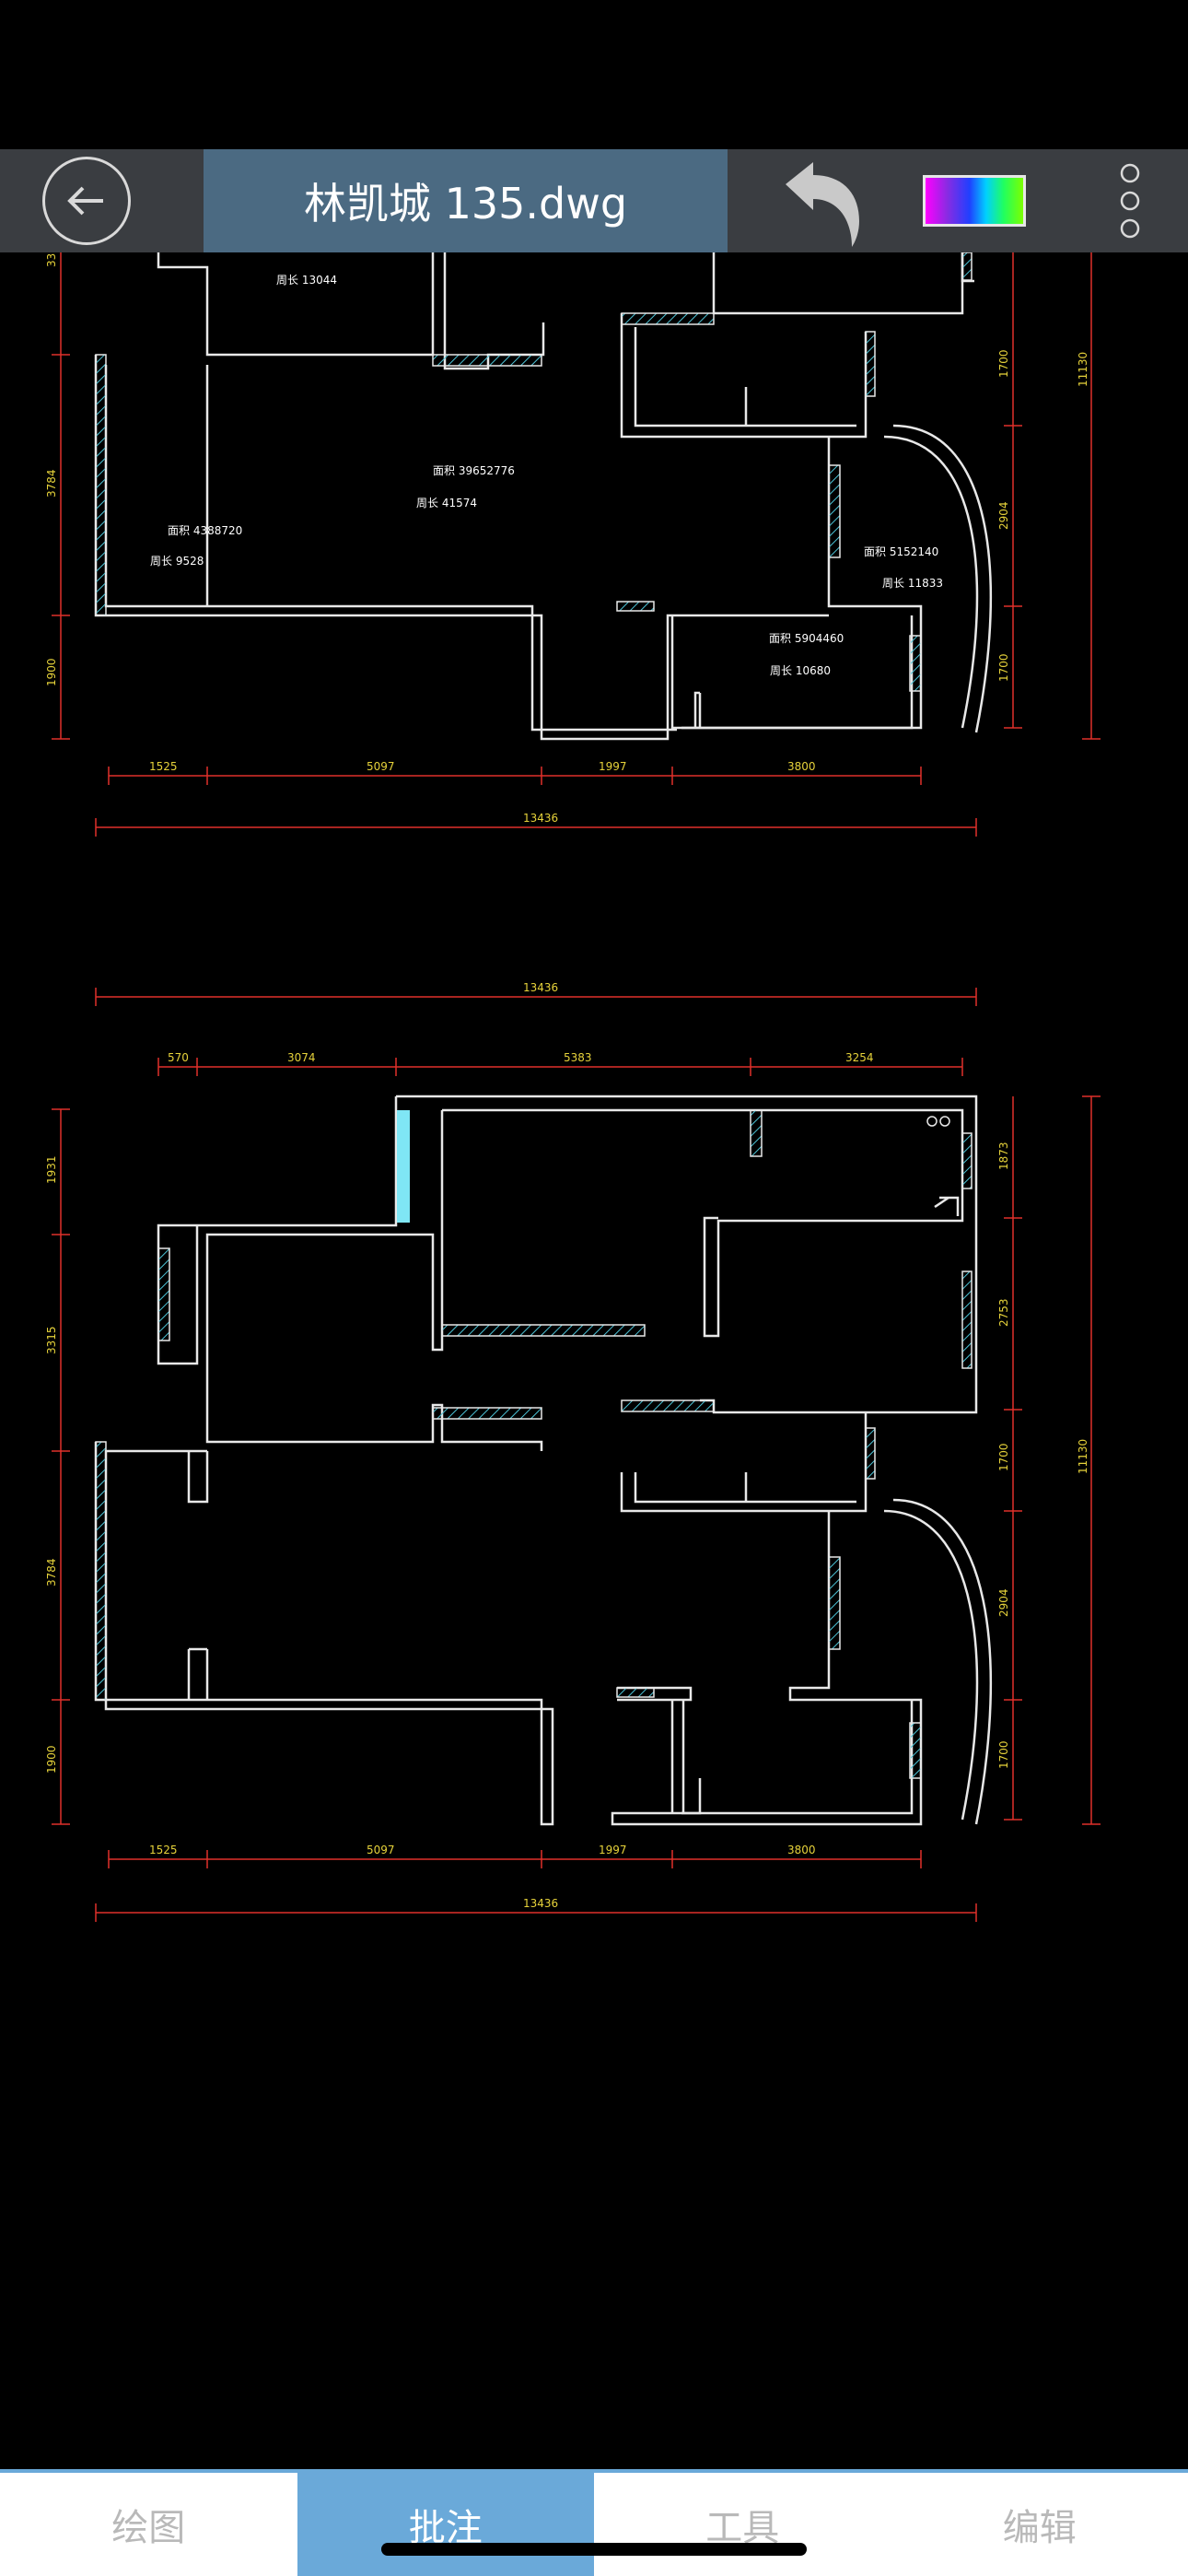 This screenshot has height=2576, width=1188. What do you see at coordinates (306, 280) in the screenshot?
I see `room-label: 周长 13044` at bounding box center [306, 280].